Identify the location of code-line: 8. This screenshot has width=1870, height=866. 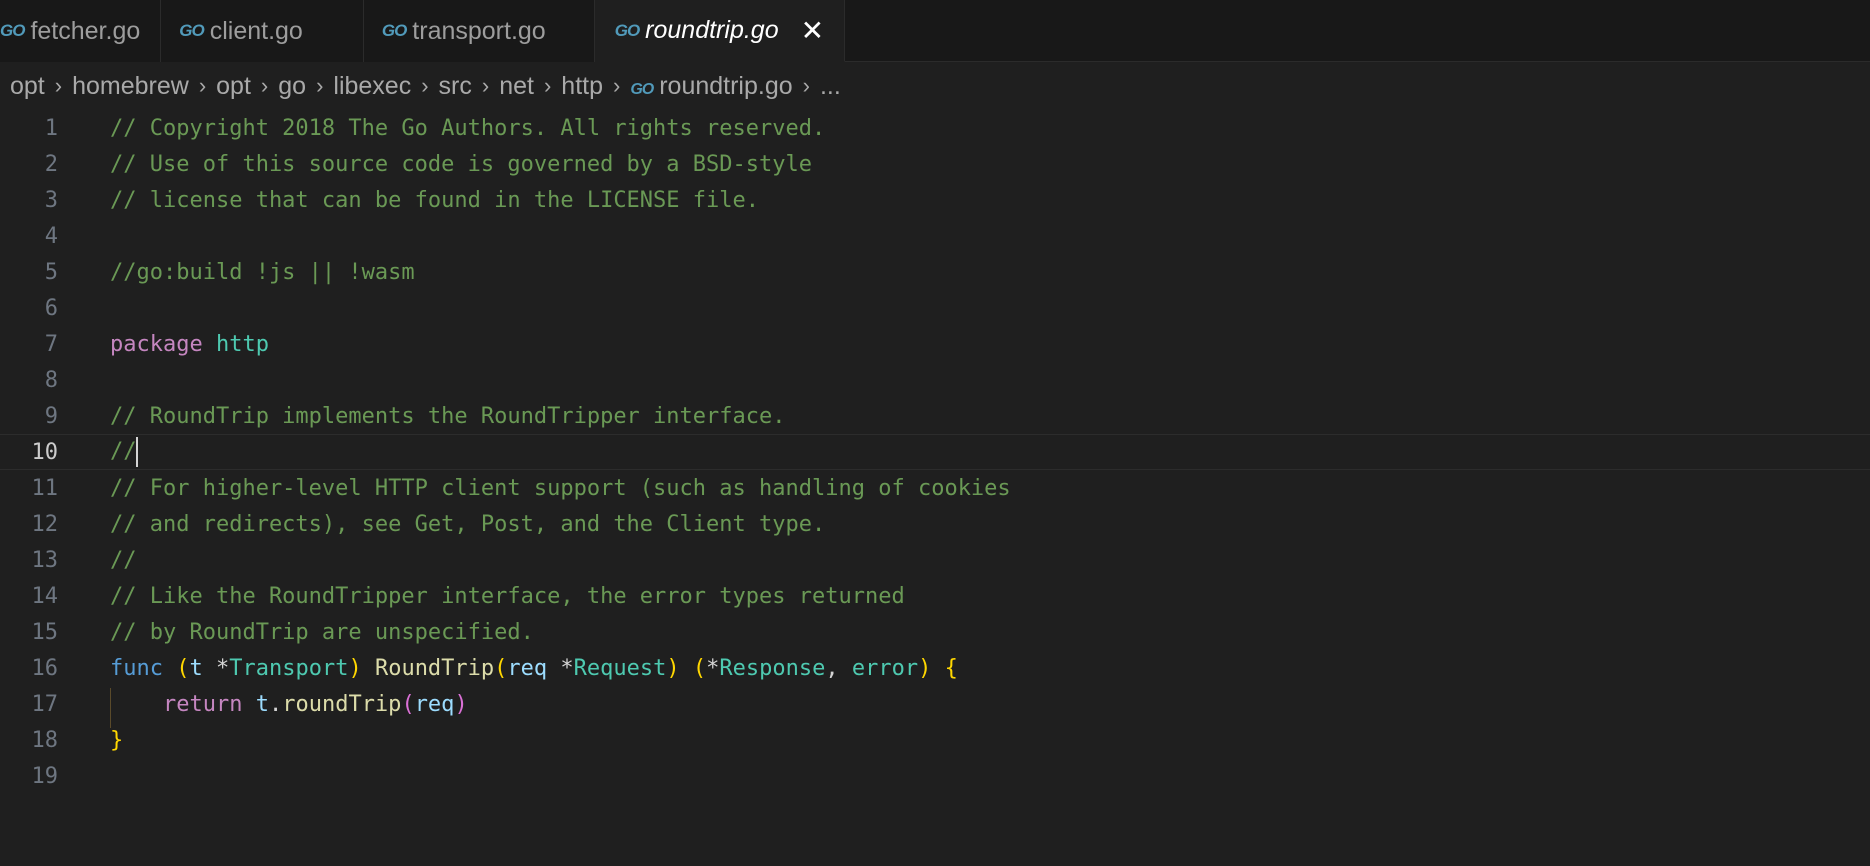
(935, 380).